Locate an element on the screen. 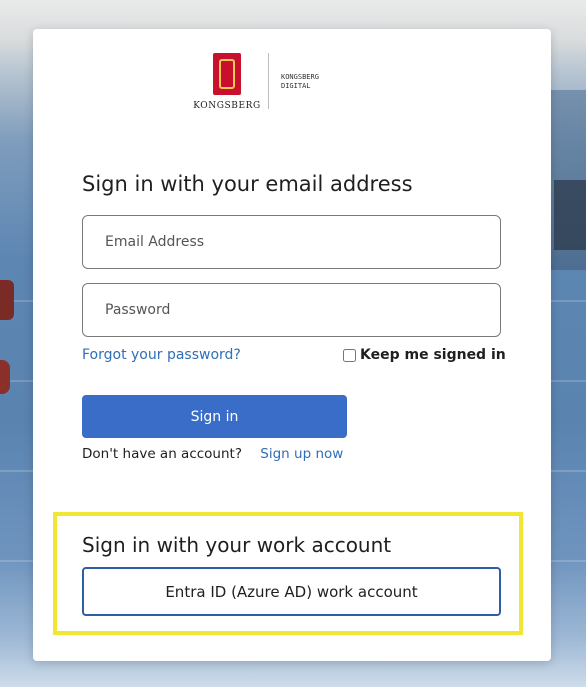 The width and height of the screenshot is (586, 687). logo-wordmark: KONGSBERG is located at coordinates (227, 106).